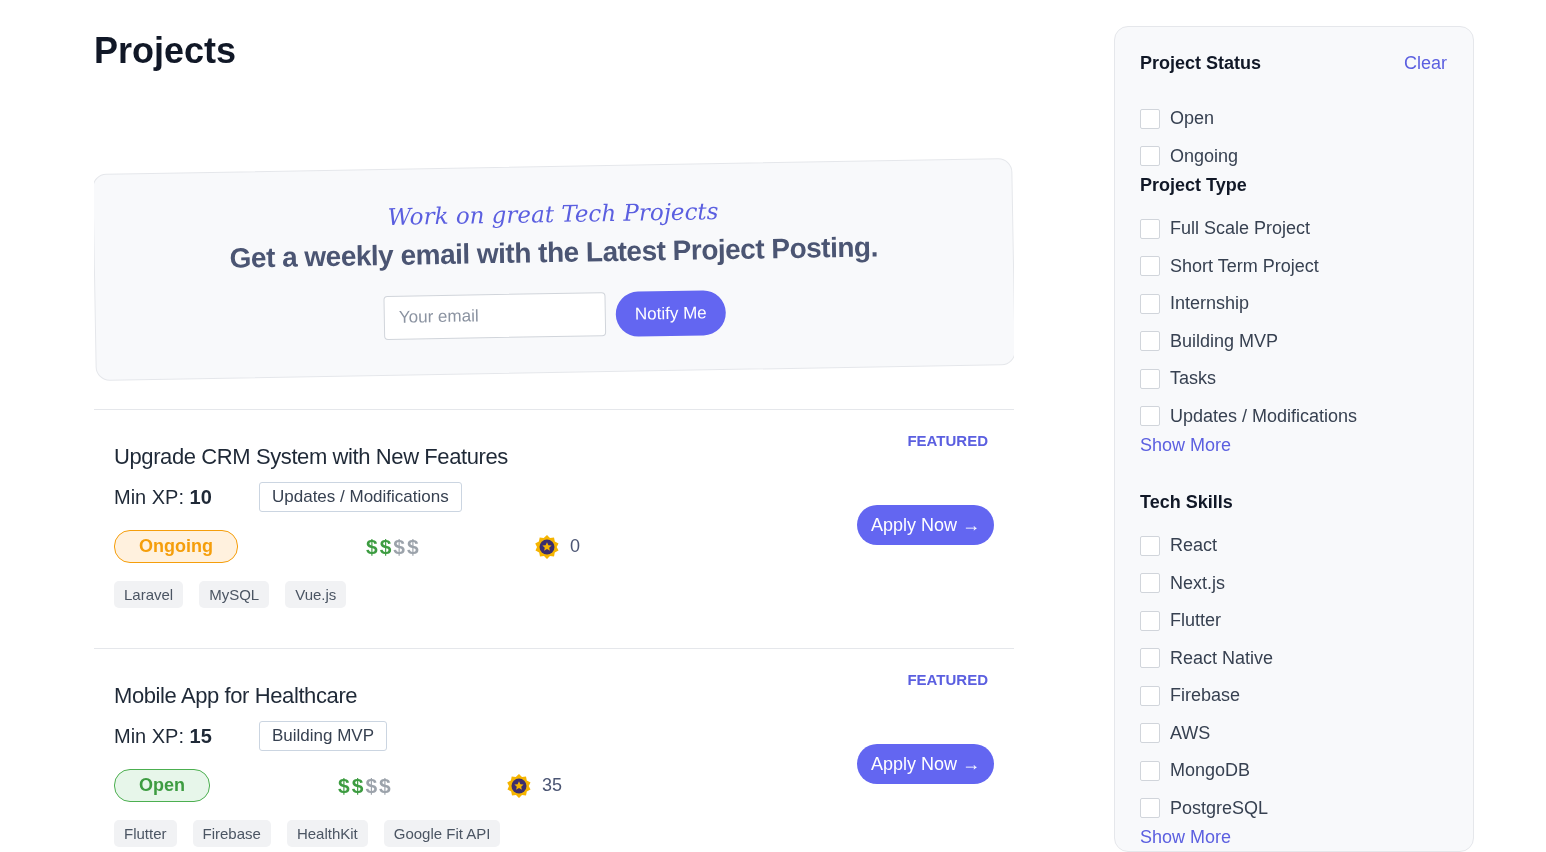  What do you see at coordinates (1197, 583) in the screenshot?
I see `filter-option-label: Next.js` at bounding box center [1197, 583].